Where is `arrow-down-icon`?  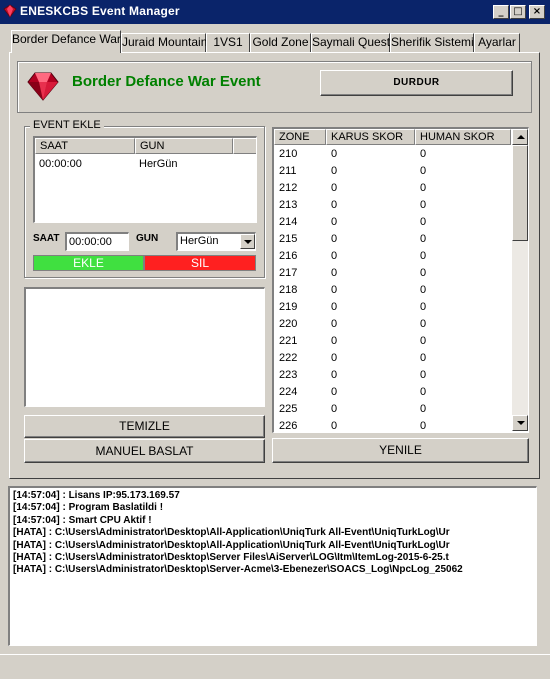 arrow-down-icon is located at coordinates (521, 423).